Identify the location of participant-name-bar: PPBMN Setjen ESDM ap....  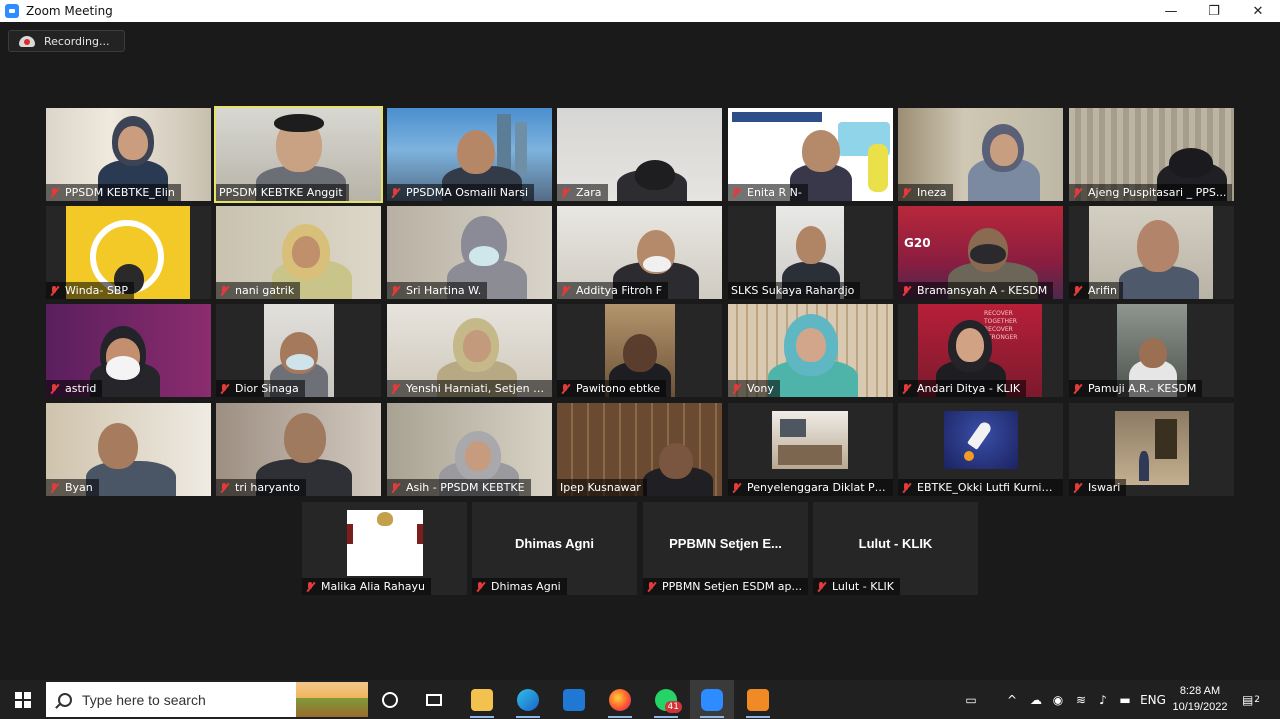
(725, 586).